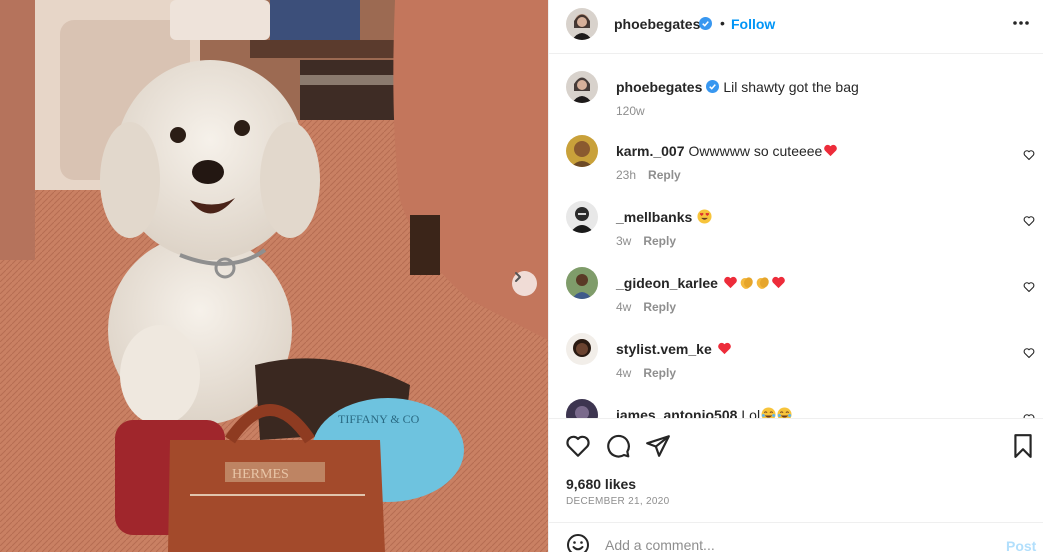 Image resolution: width=1043 pixels, height=552 pixels. I want to click on comment-line: stylist.vem_ke, so click(674, 349).